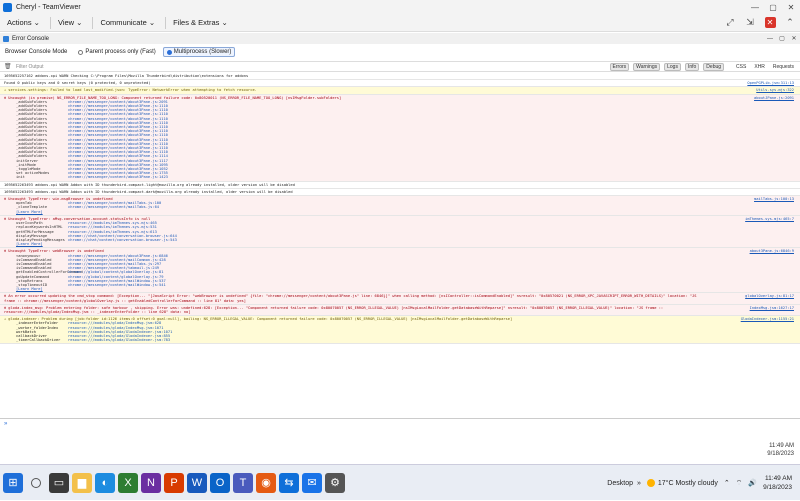  Describe the element at coordinates (730, 22) in the screenshot. I see `expand-icon: ⤢` at that location.